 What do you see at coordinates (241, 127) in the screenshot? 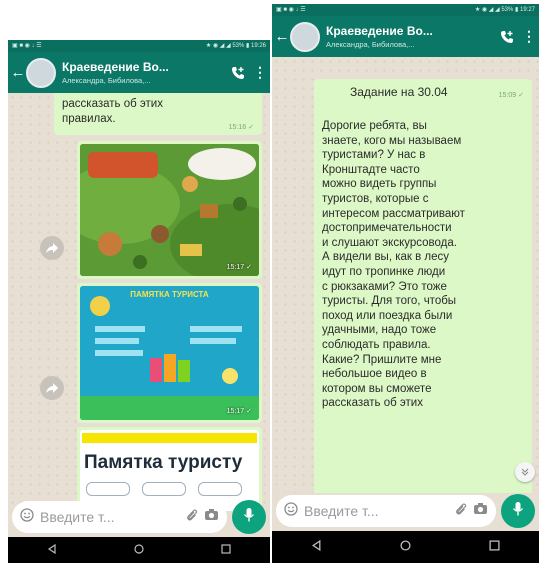
I see `message-time: 15:16 ✓` at bounding box center [241, 127].